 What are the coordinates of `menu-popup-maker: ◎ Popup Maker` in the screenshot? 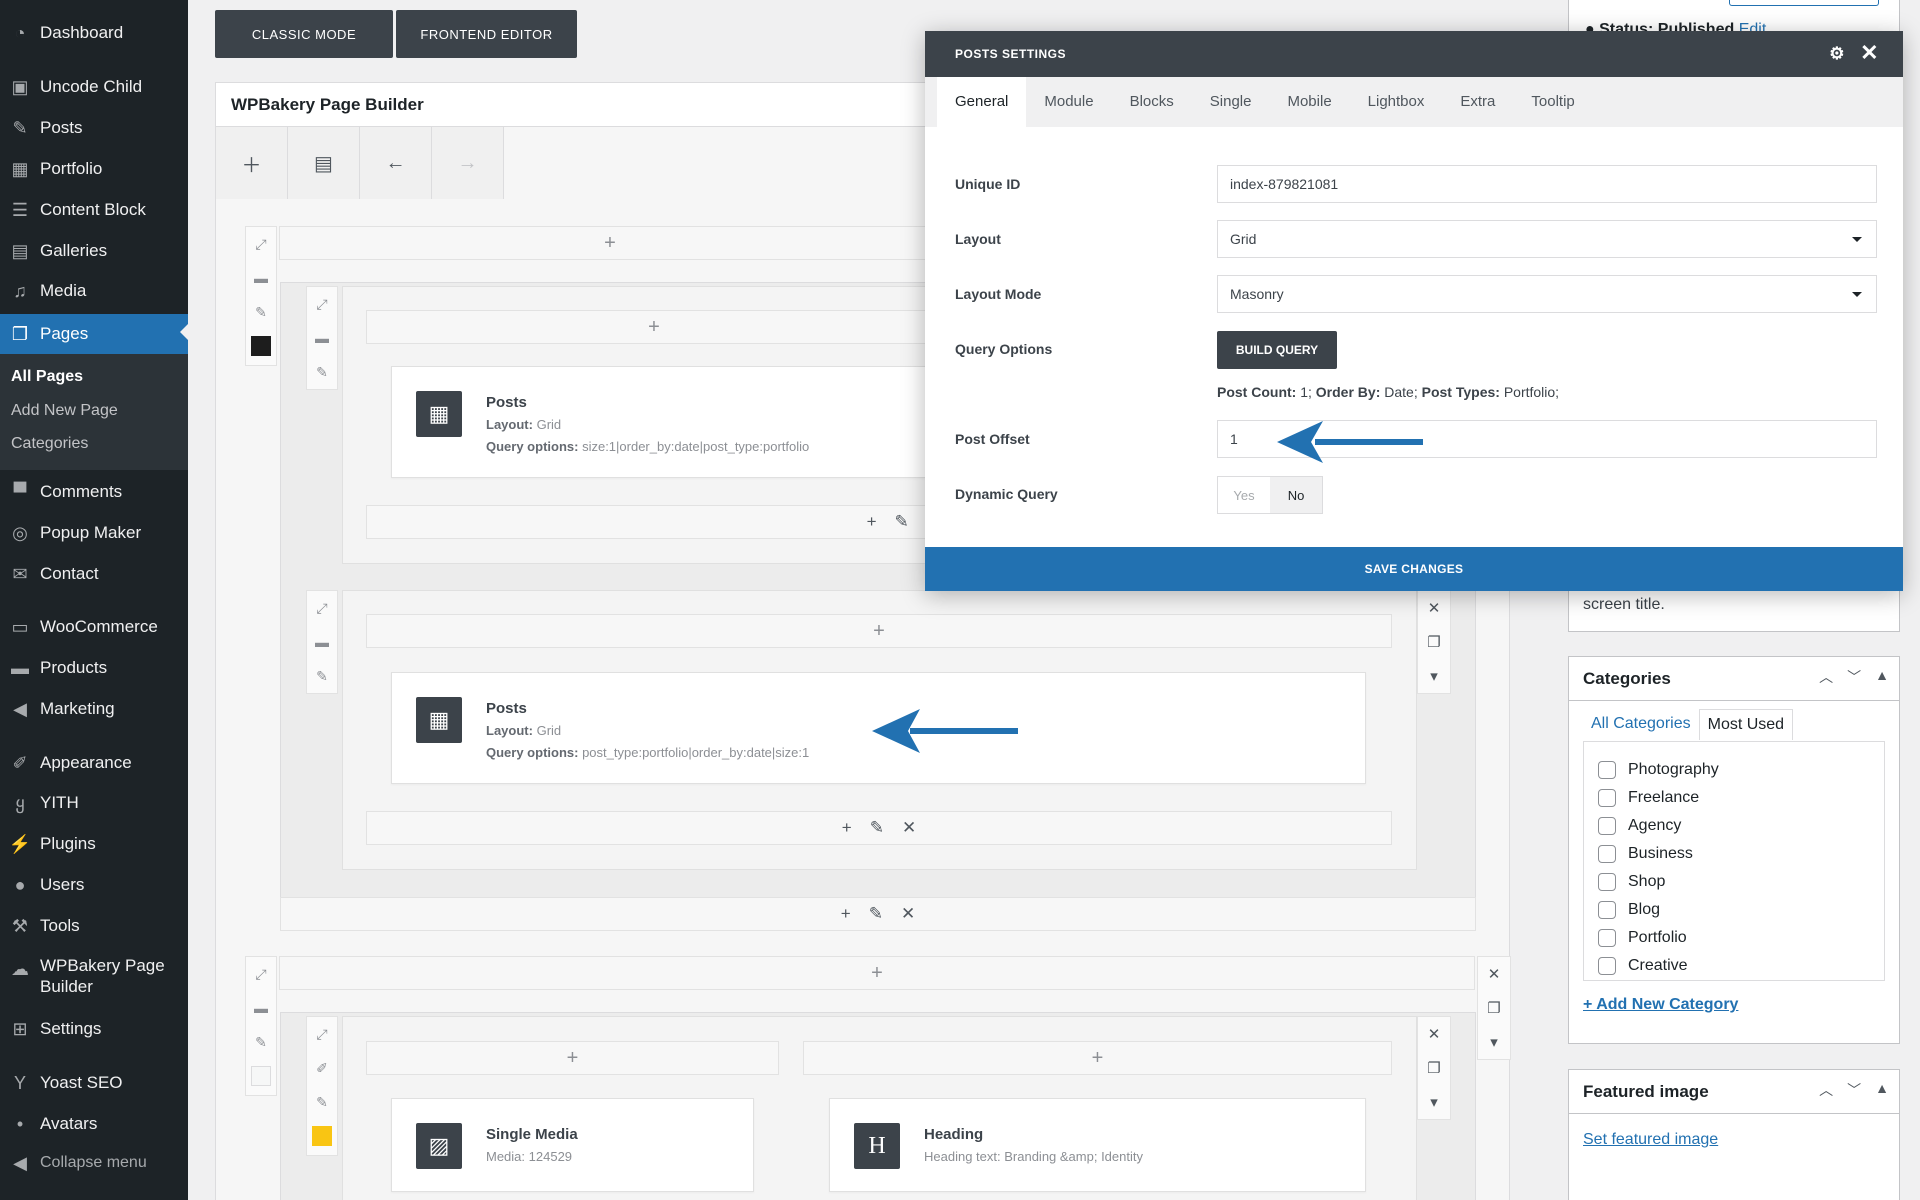 It's located at (94, 533).